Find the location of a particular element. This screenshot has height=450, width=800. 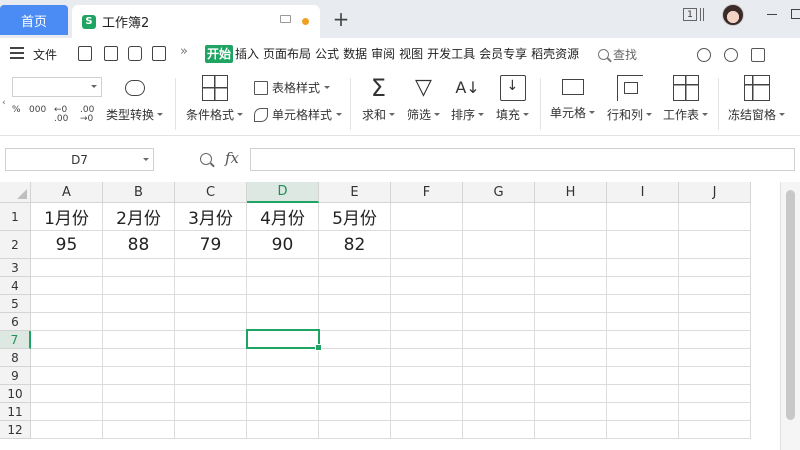

cell-g3 is located at coordinates (499, 268).